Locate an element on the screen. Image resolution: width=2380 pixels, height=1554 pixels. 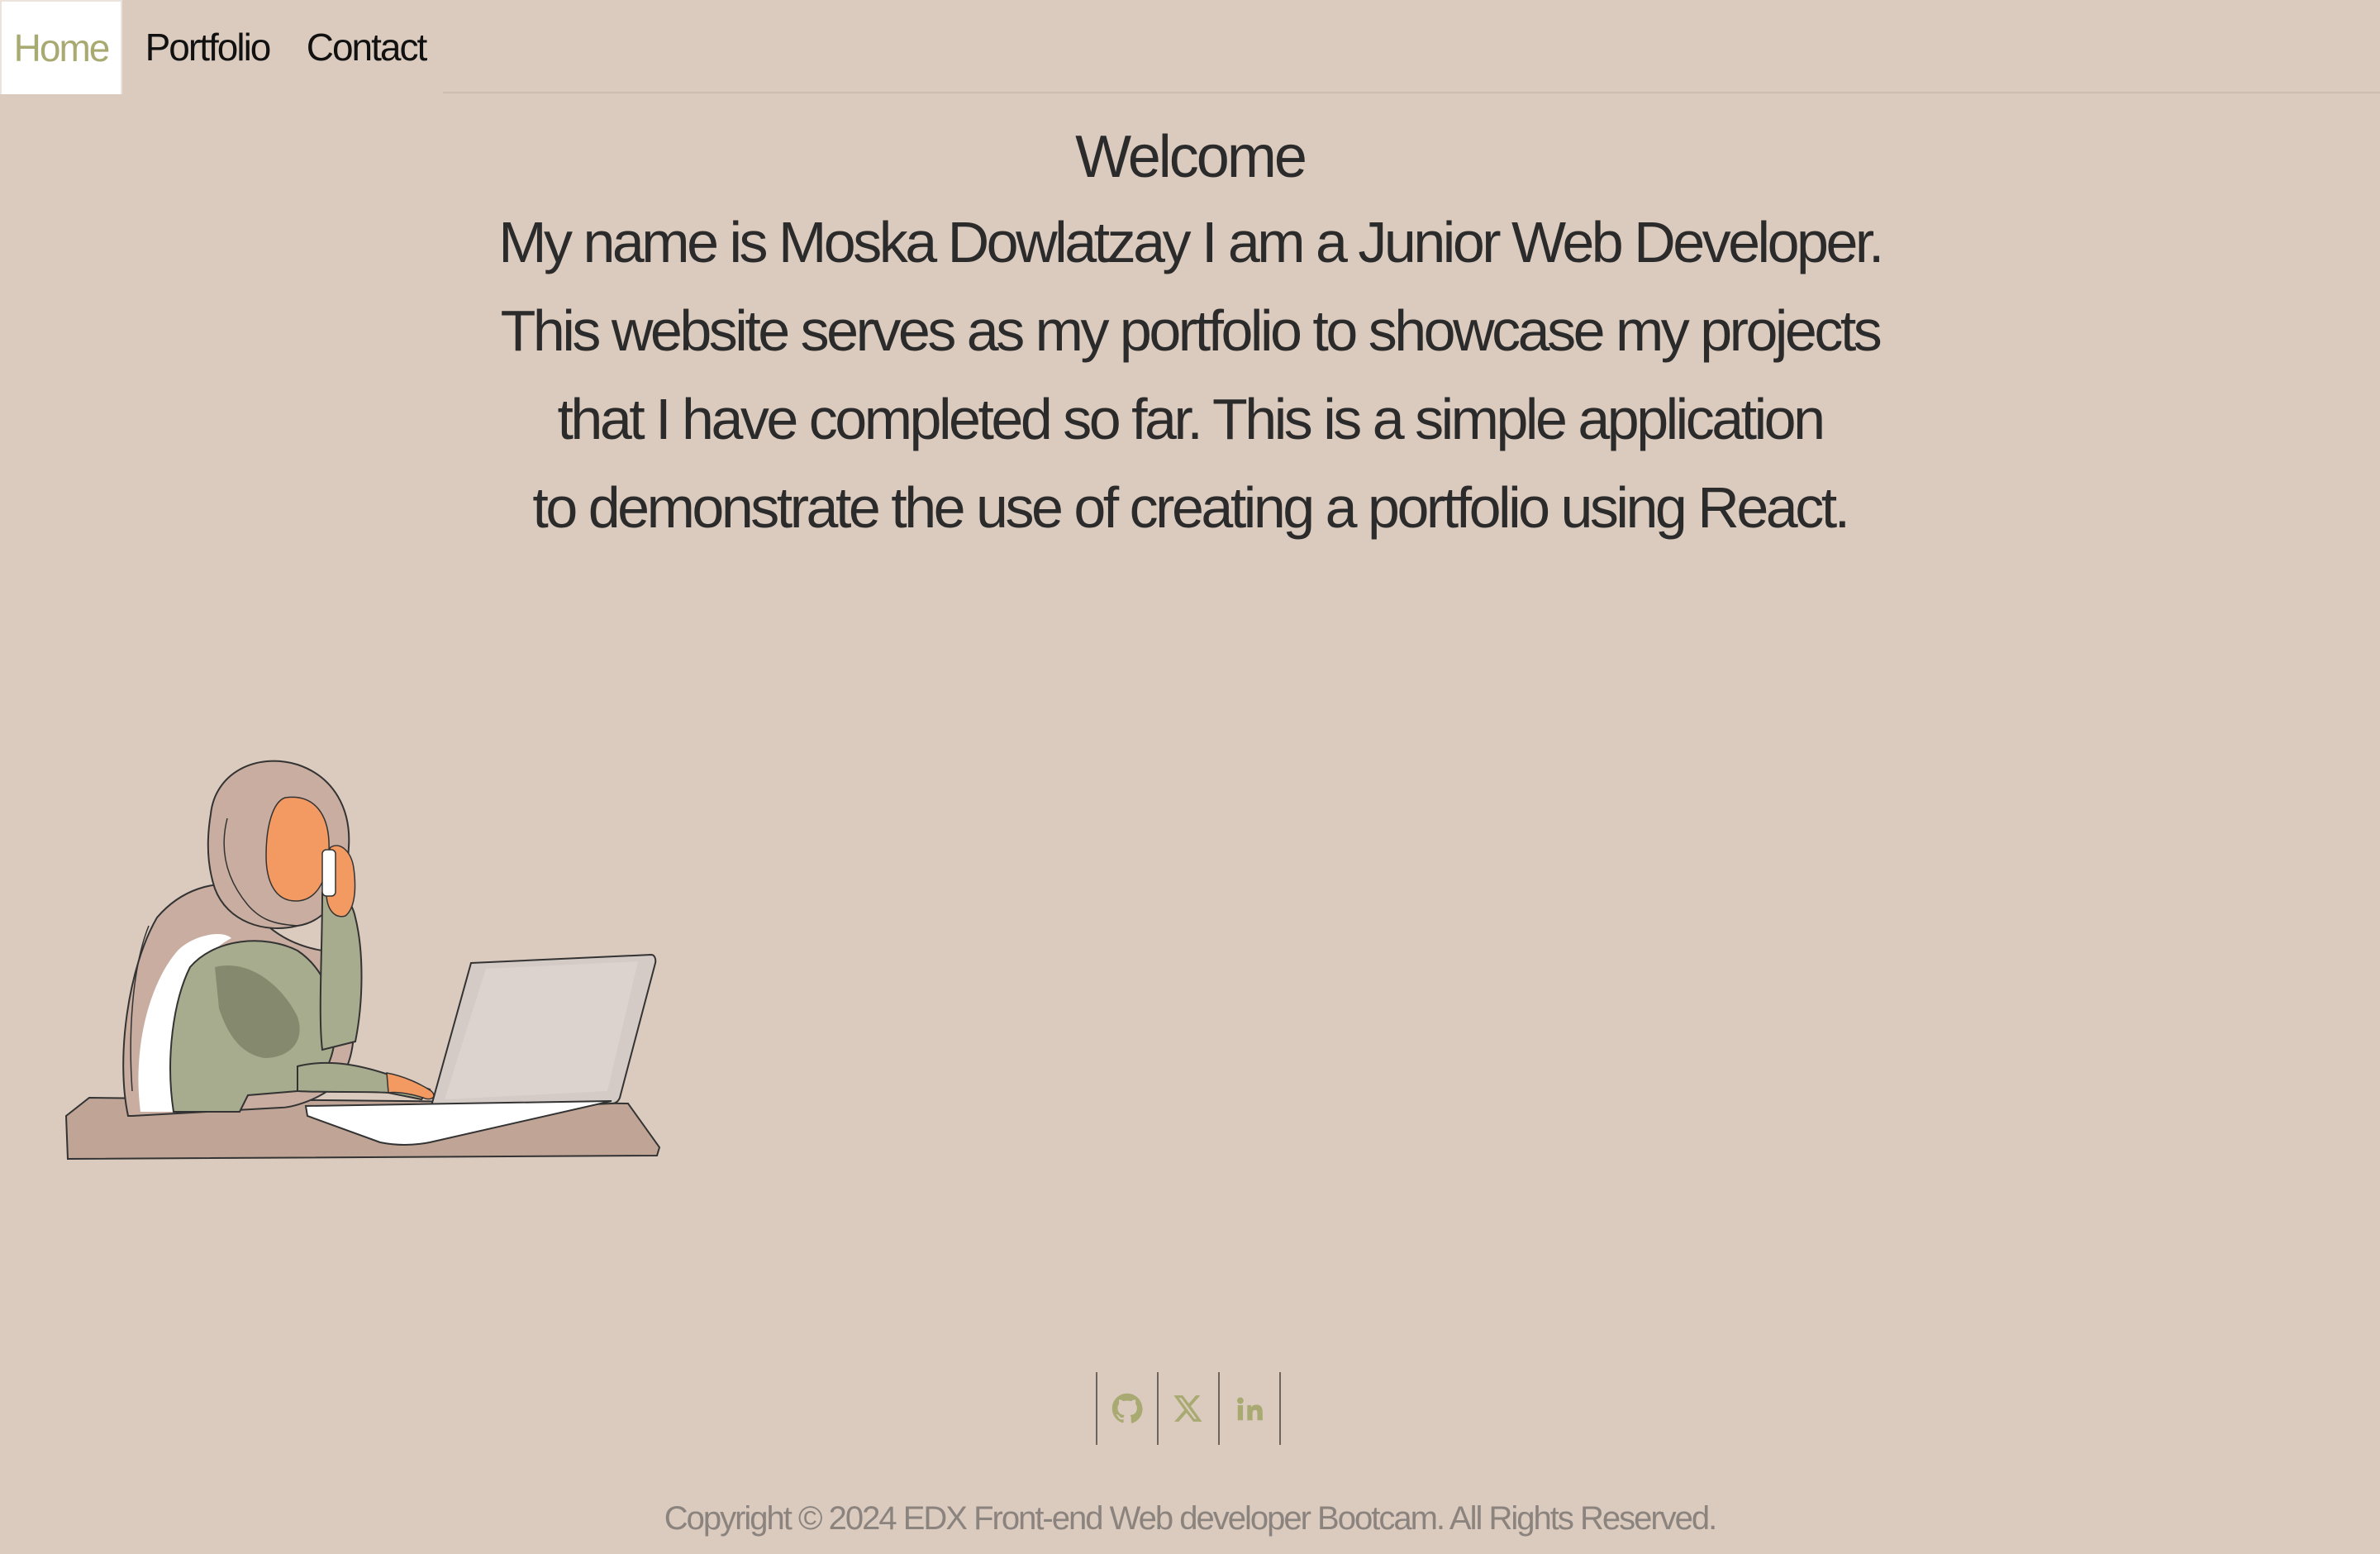
developer-illustration is located at coordinates (362, 960).